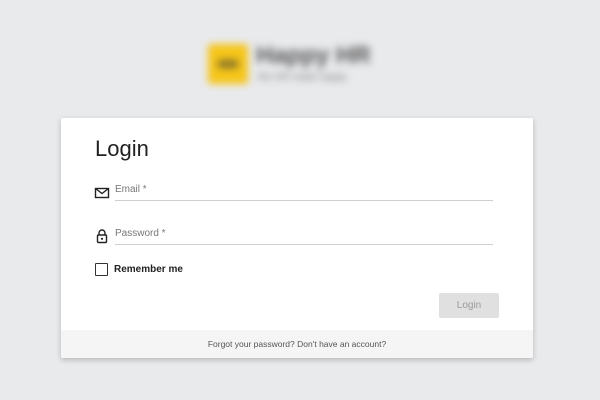 This screenshot has height=400, width=600. I want to click on email-field, so click(304, 190).